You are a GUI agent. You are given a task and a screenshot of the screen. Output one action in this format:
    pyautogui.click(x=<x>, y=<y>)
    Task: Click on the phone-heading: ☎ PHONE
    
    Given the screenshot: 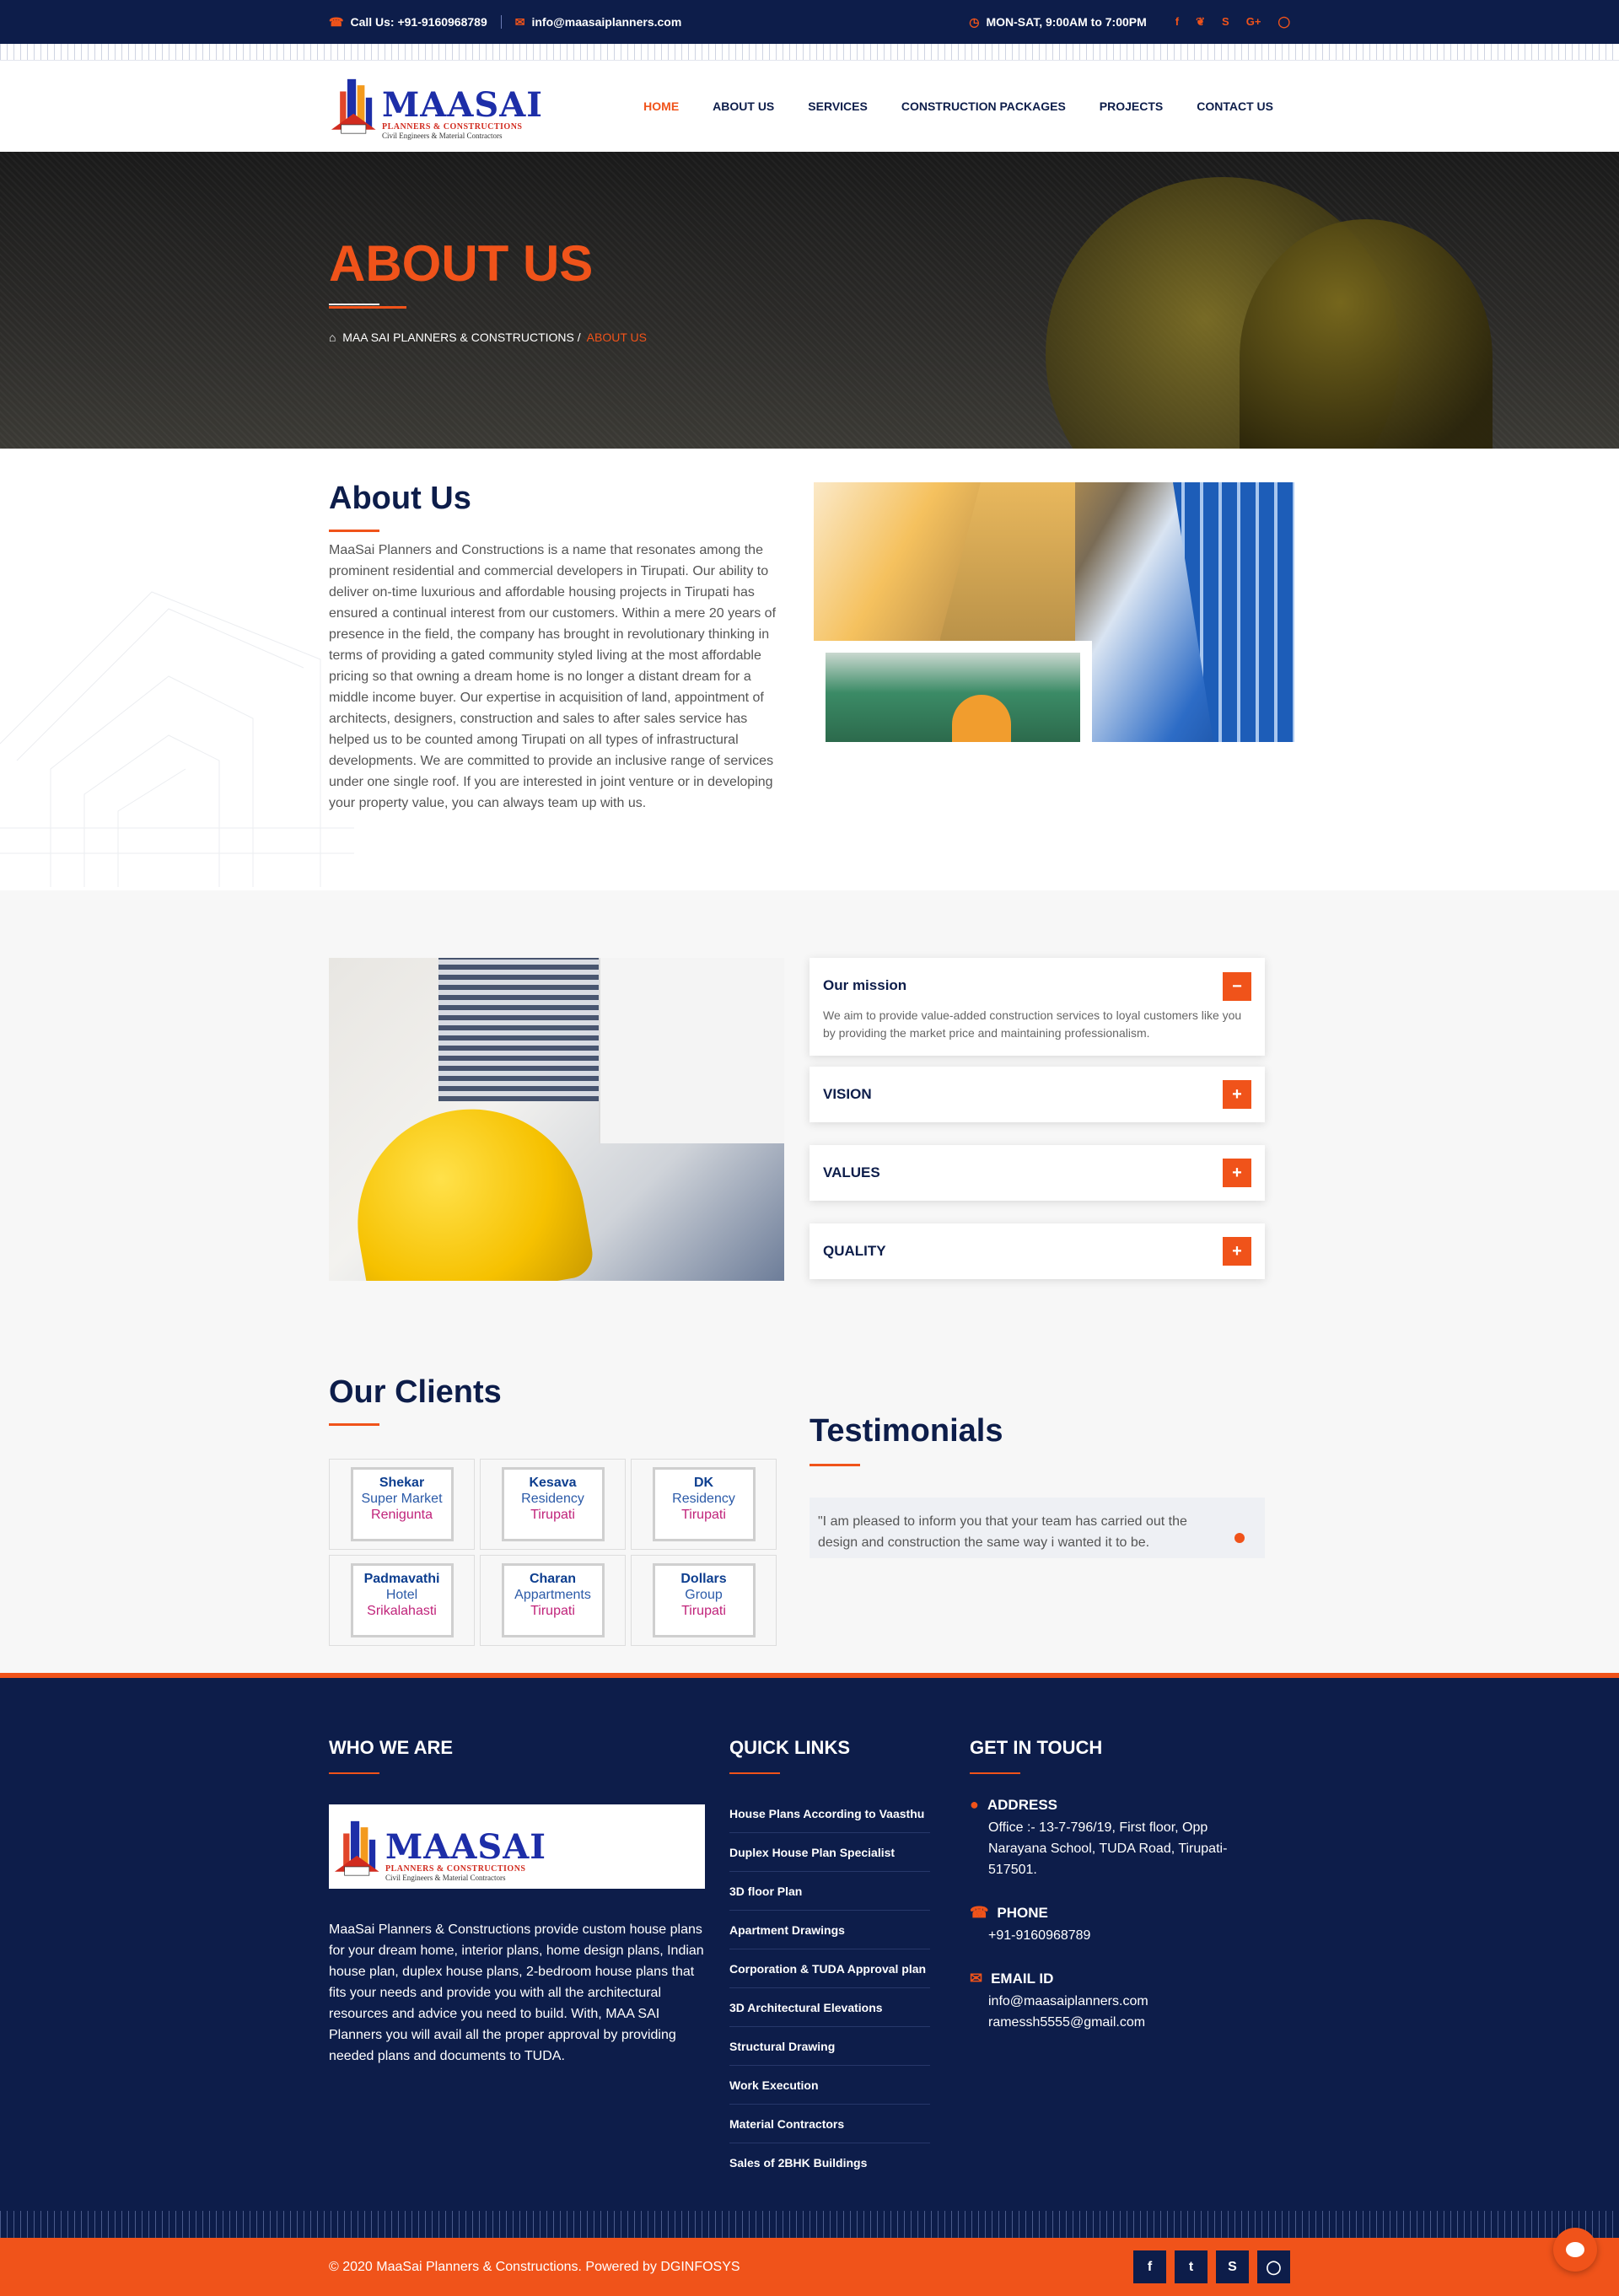 What is the action you would take?
    pyautogui.click(x=1109, y=1913)
    